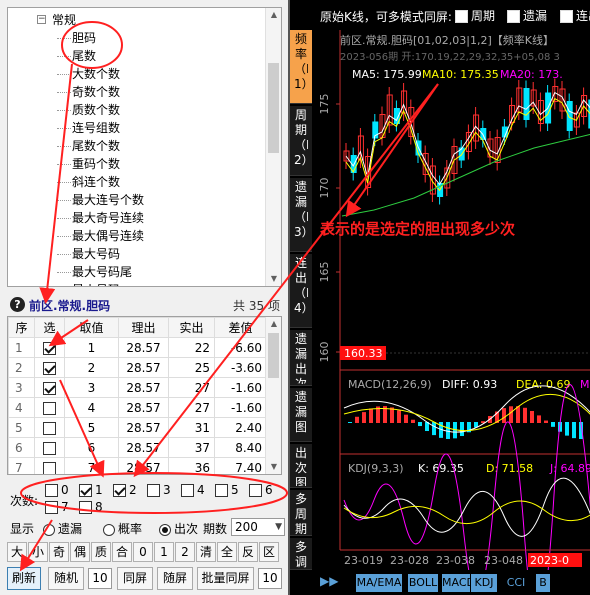 The image size is (590, 595). I want to click on vtab: 连出（F4）, so click(301, 291).